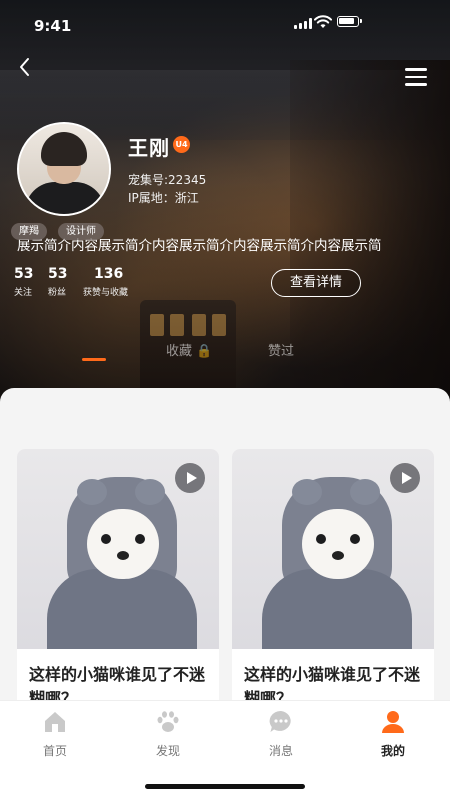  I want to click on stat-following: 53 关注, so click(23, 282).